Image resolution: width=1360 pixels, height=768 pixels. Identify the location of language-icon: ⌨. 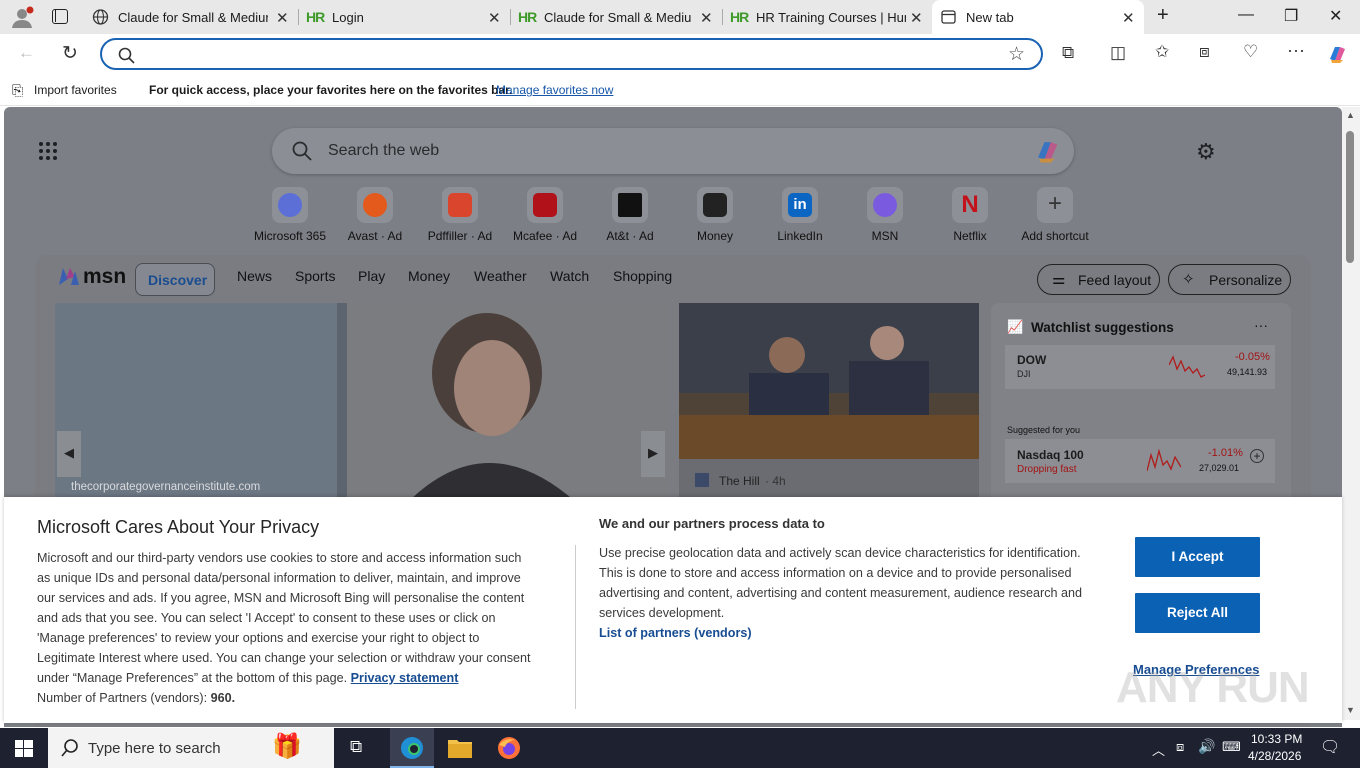
(1231, 747).